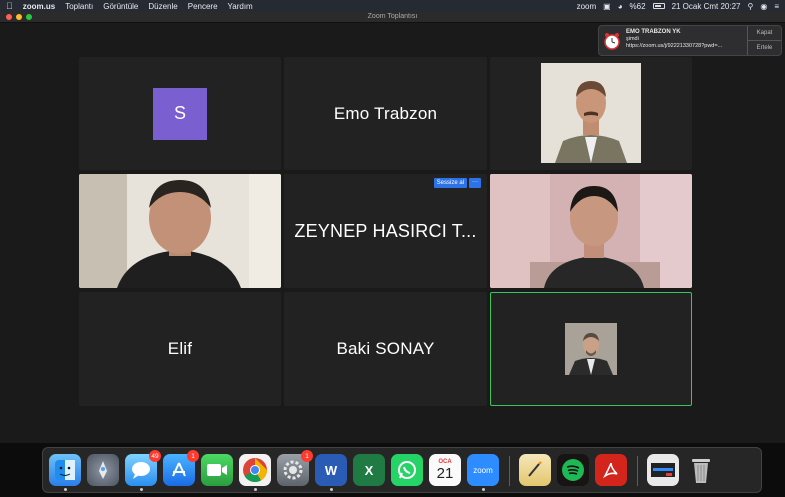 The image size is (785, 497). I want to click on notification-time: şimdi, so click(632, 39).